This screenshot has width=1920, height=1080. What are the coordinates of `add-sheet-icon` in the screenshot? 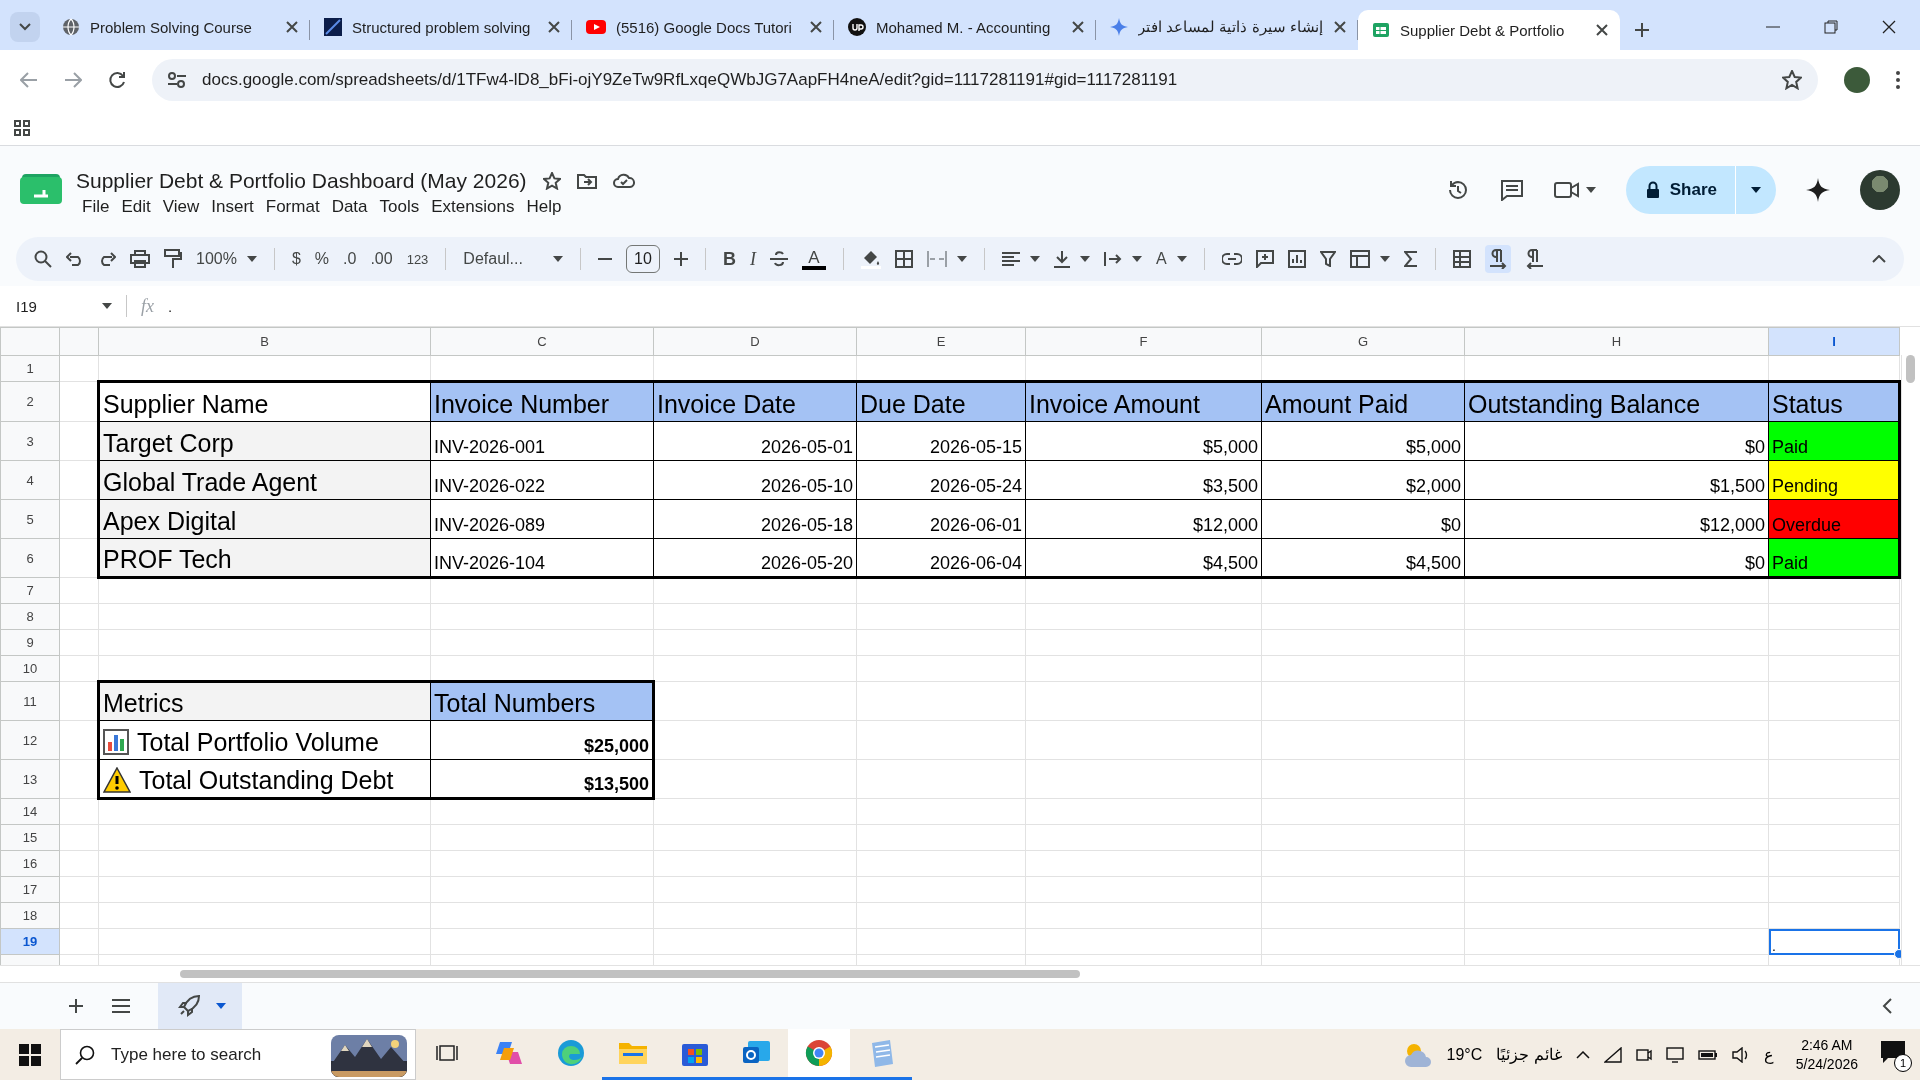 It's located at (76, 1006).